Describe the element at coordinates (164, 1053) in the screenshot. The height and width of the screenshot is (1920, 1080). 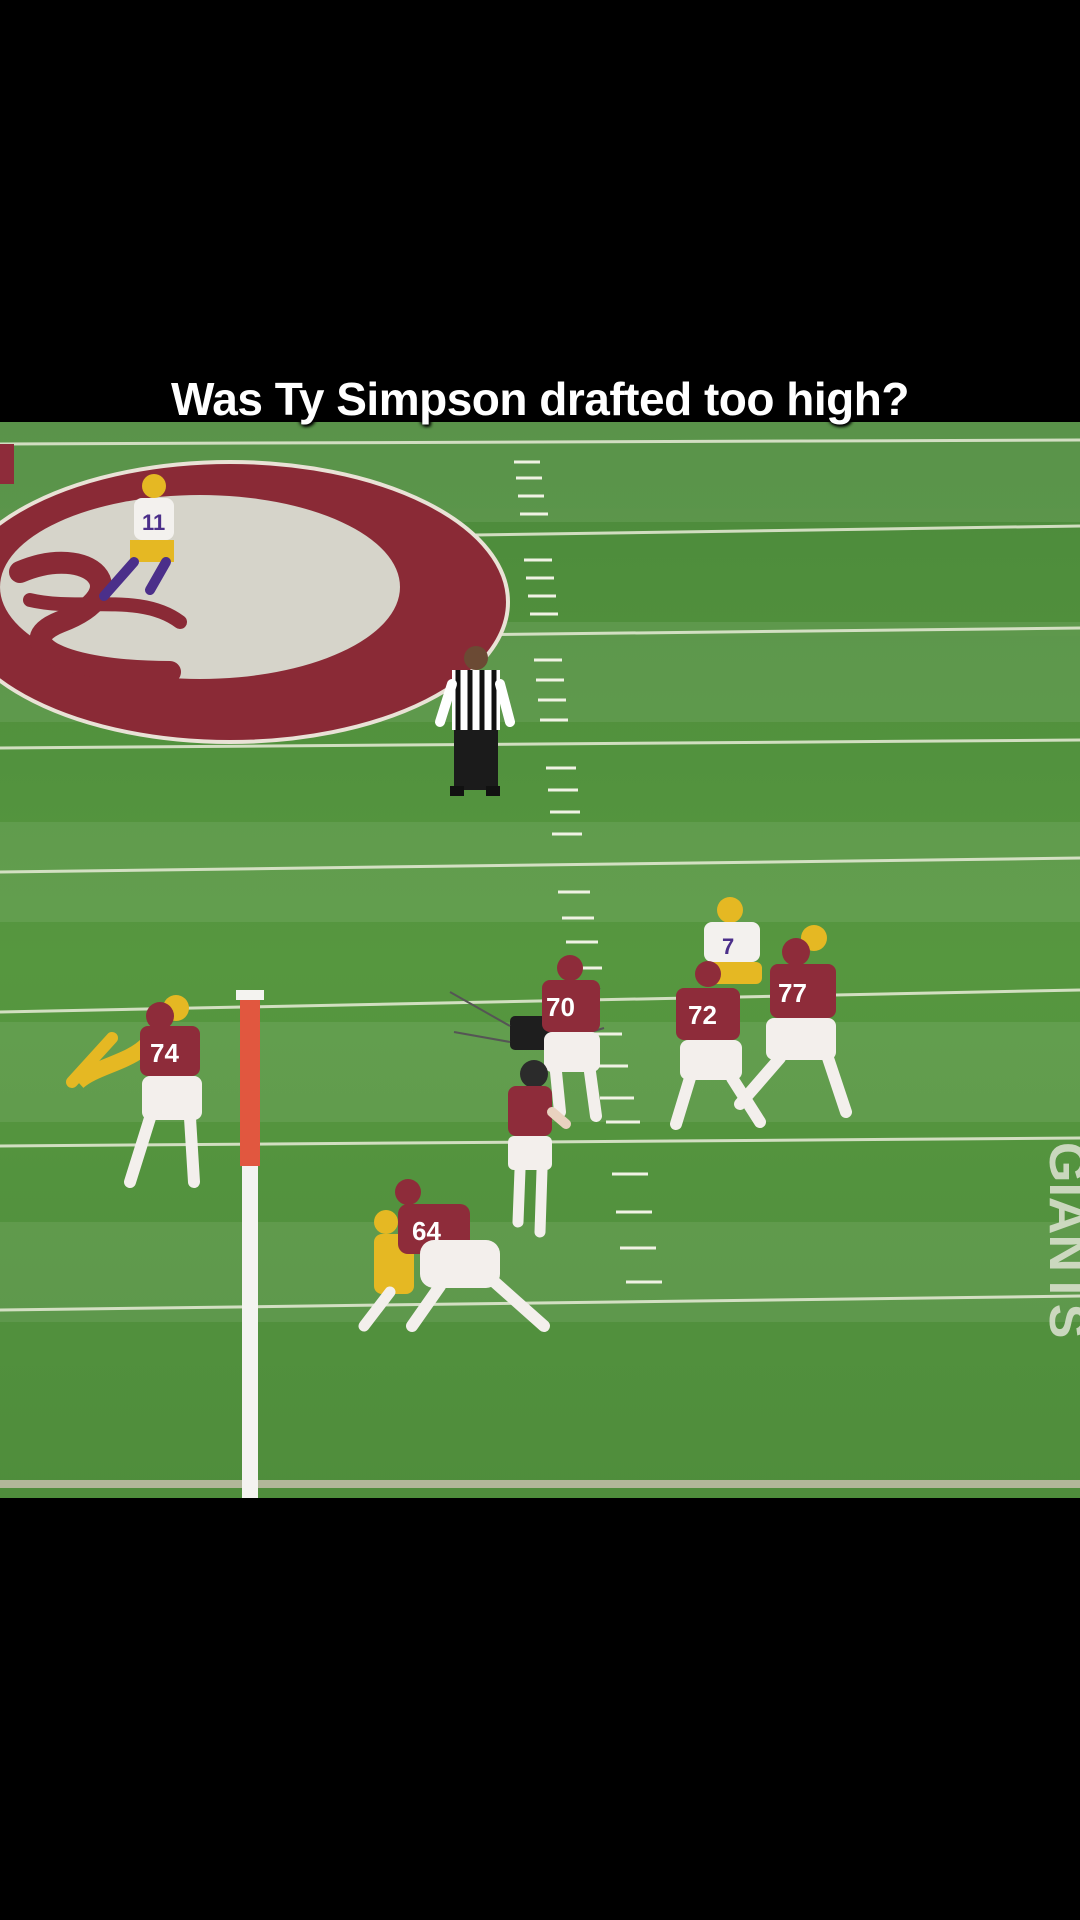
I see `jersey-number-74: 74` at that location.